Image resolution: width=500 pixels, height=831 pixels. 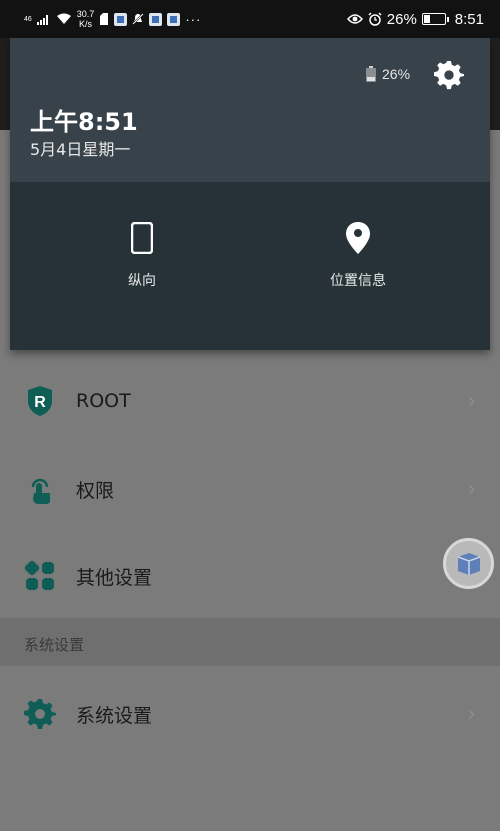 I want to click on grid-icon, so click(x=39, y=575).